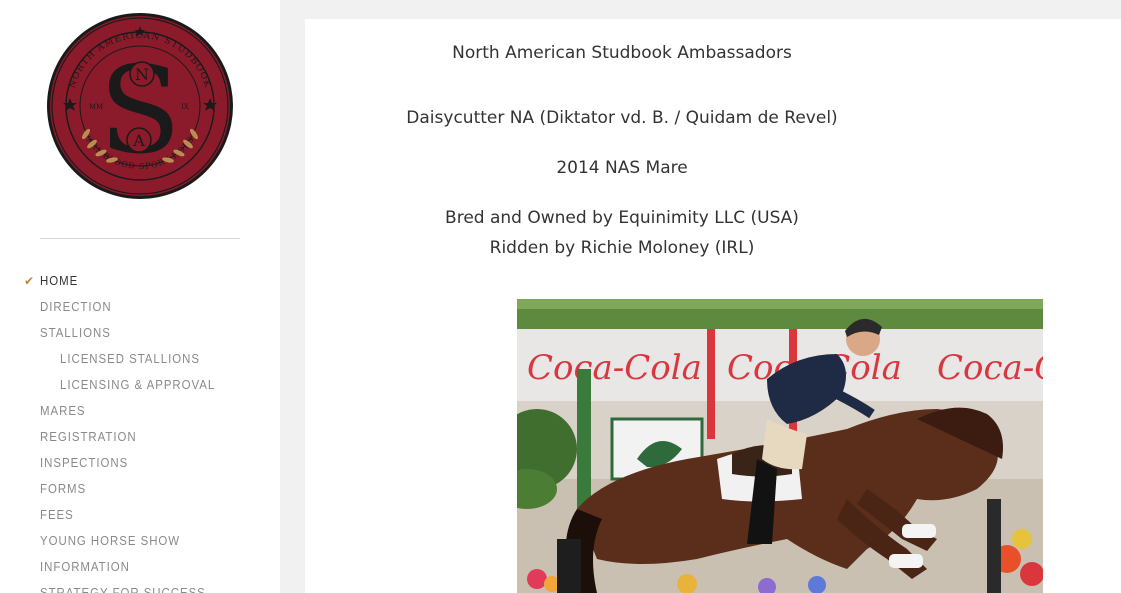 The width and height of the screenshot is (1121, 593). What do you see at coordinates (185, 107) in the screenshot?
I see `logo-right-mark: IX` at bounding box center [185, 107].